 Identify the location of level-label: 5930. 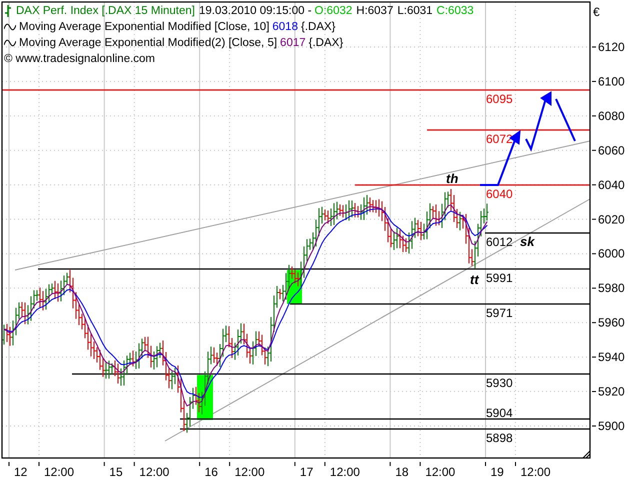
(499, 383).